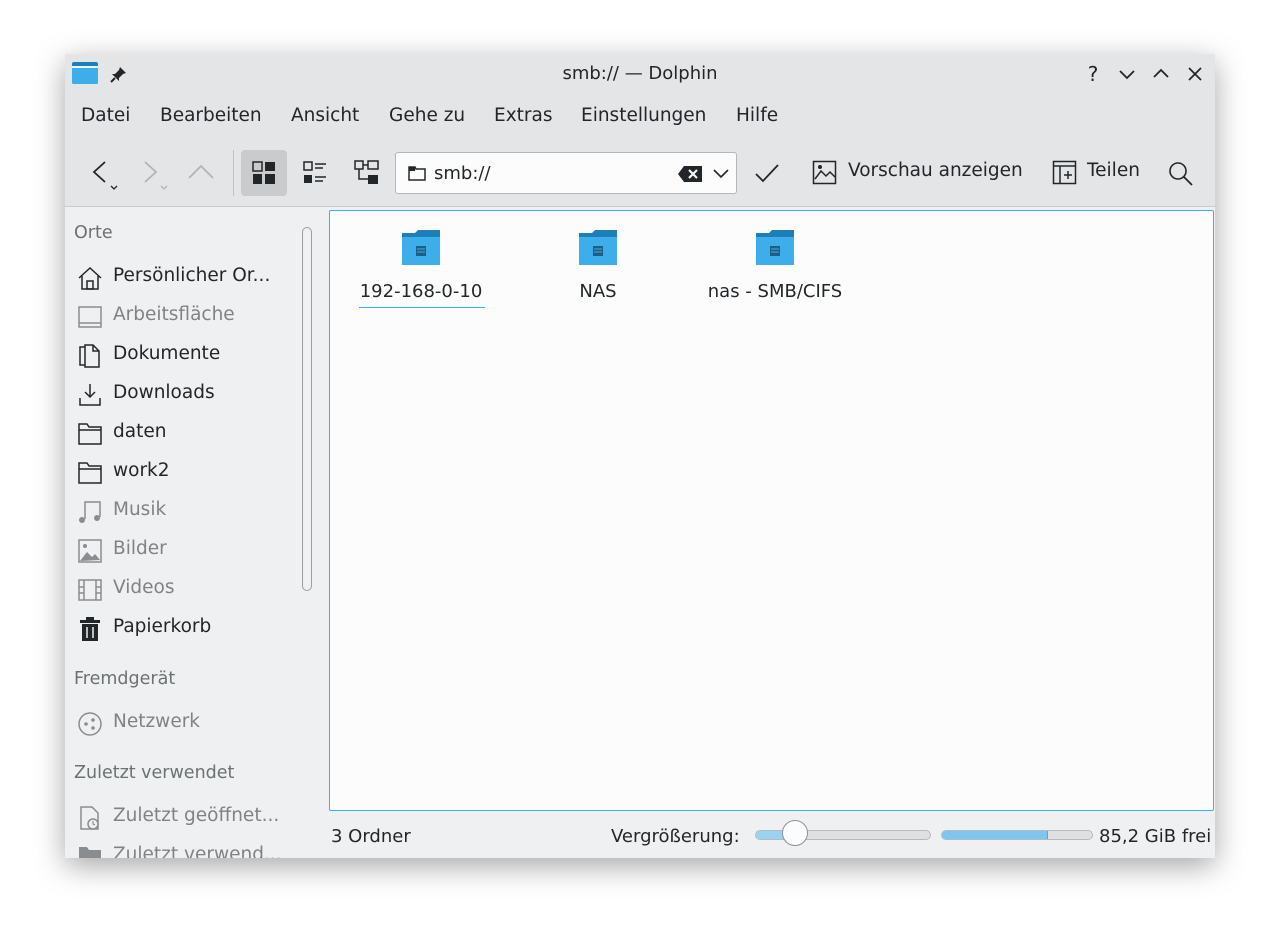 Image resolution: width=1280 pixels, height=935 pixels. I want to click on sidebar-item-label: Dokumente, so click(167, 353).